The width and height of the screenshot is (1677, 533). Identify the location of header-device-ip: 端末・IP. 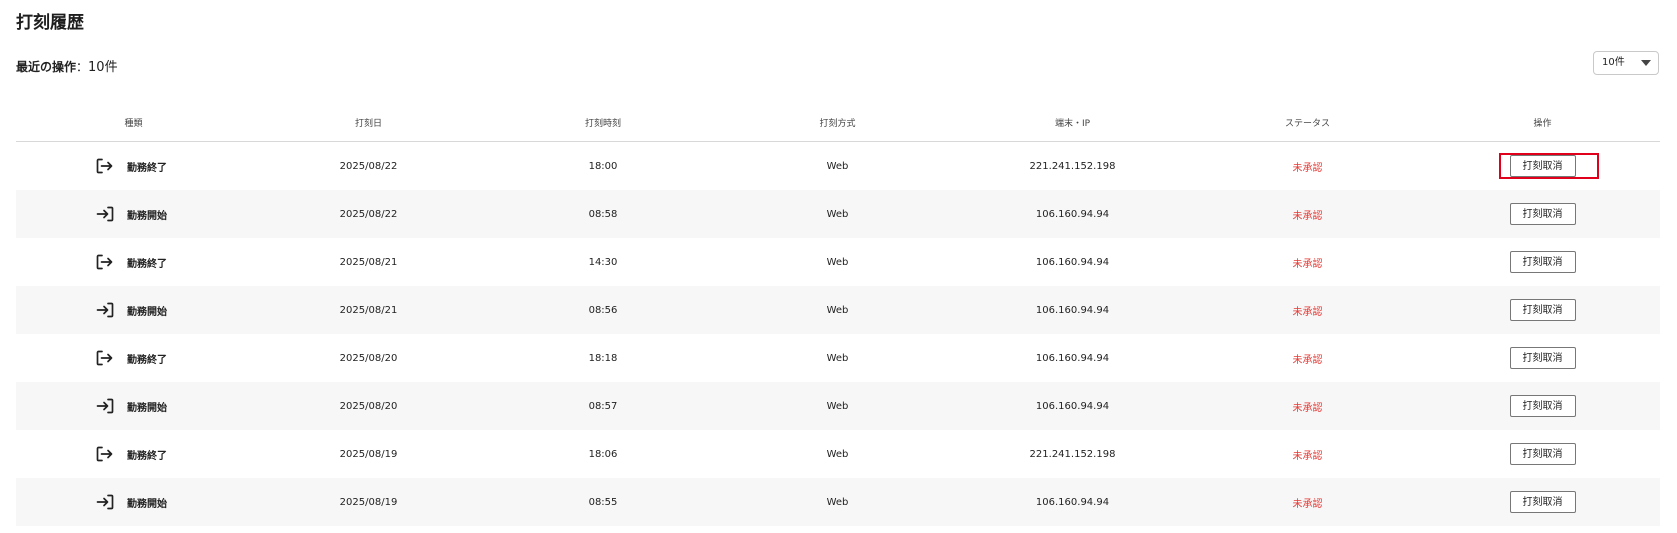
(1072, 124).